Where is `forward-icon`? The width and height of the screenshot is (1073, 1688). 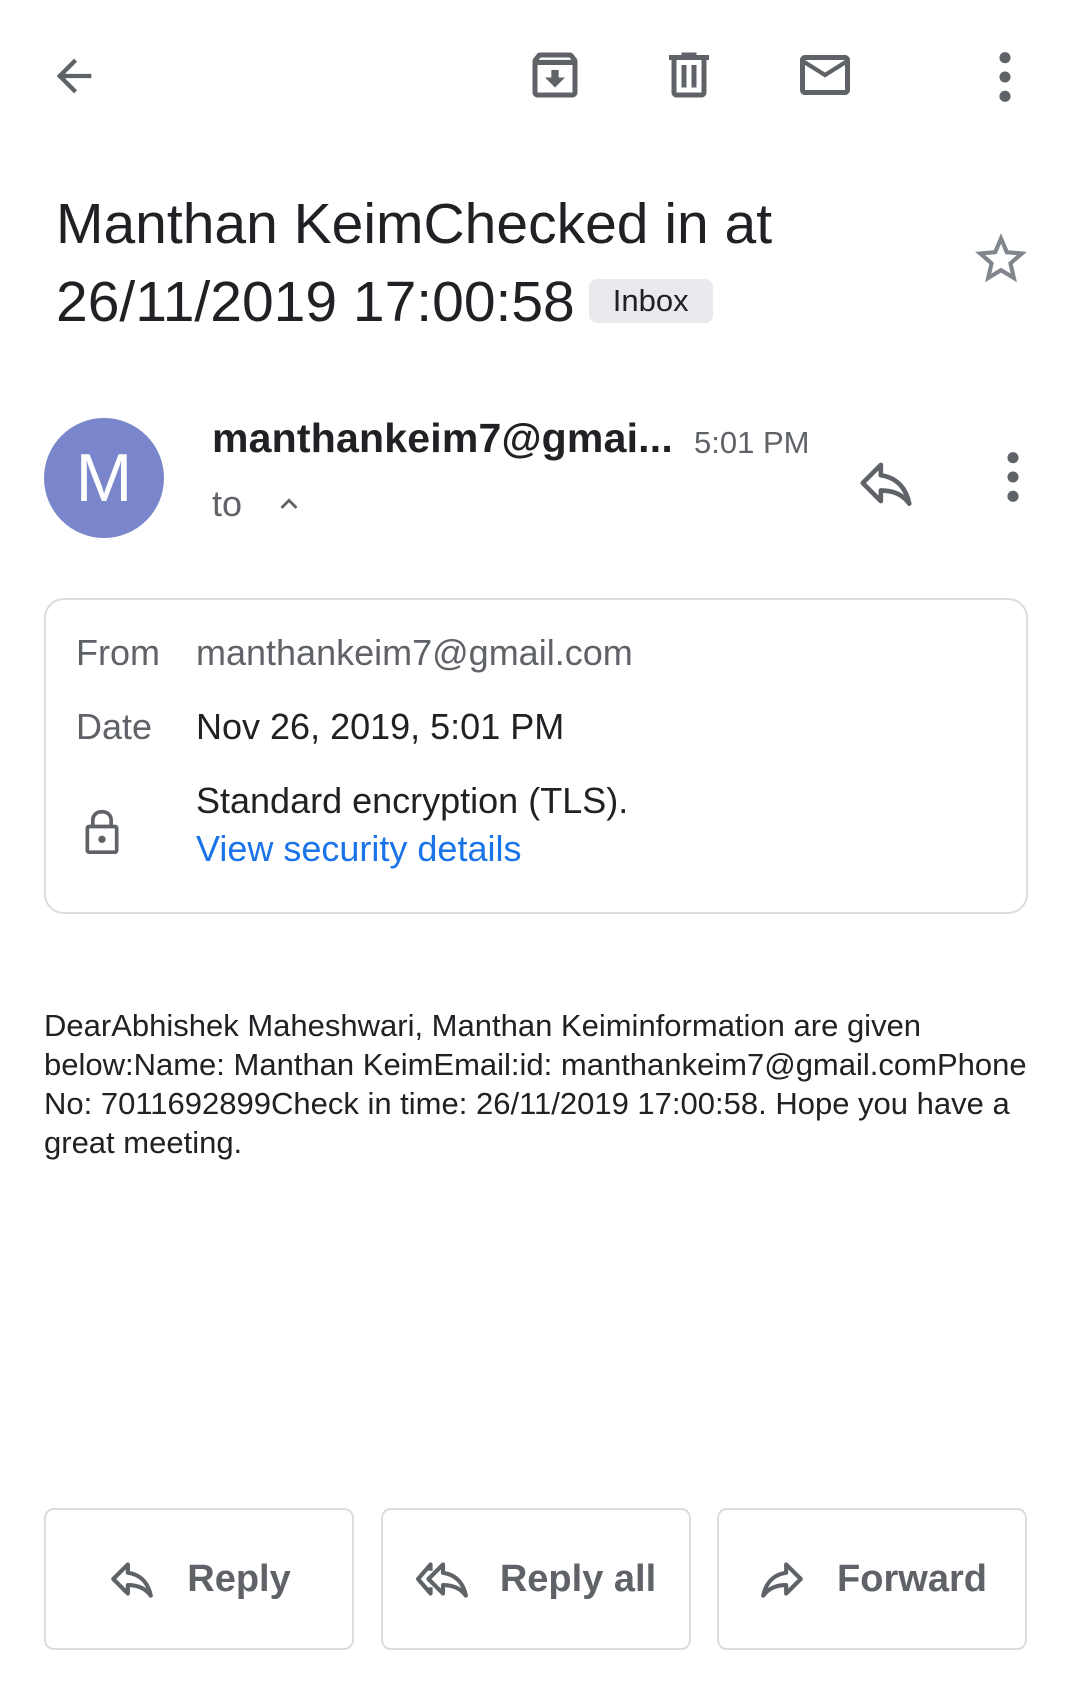 forward-icon is located at coordinates (782, 1579).